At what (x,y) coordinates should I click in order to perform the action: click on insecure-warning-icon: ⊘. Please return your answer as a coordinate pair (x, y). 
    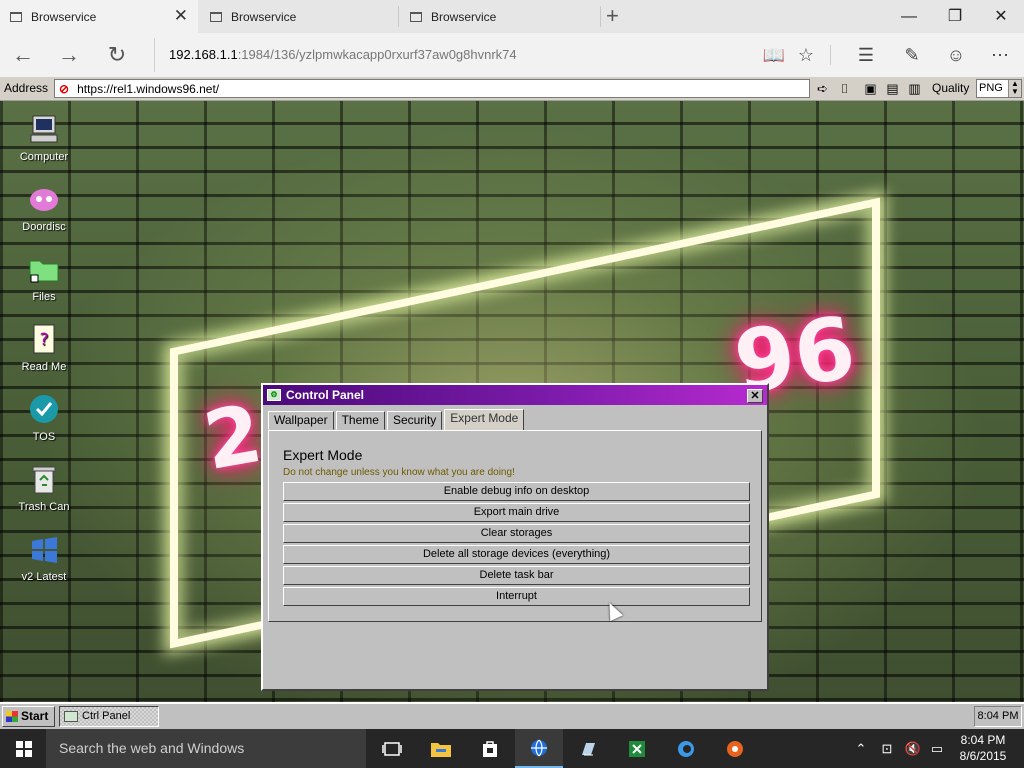
    Looking at the image, I should click on (64, 88).